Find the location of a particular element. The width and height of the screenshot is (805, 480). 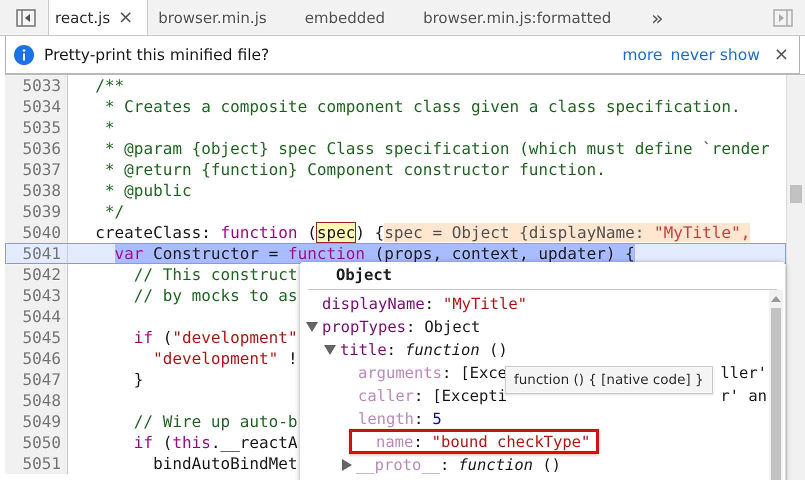

line-number: 5040 is located at coordinates (36, 232).